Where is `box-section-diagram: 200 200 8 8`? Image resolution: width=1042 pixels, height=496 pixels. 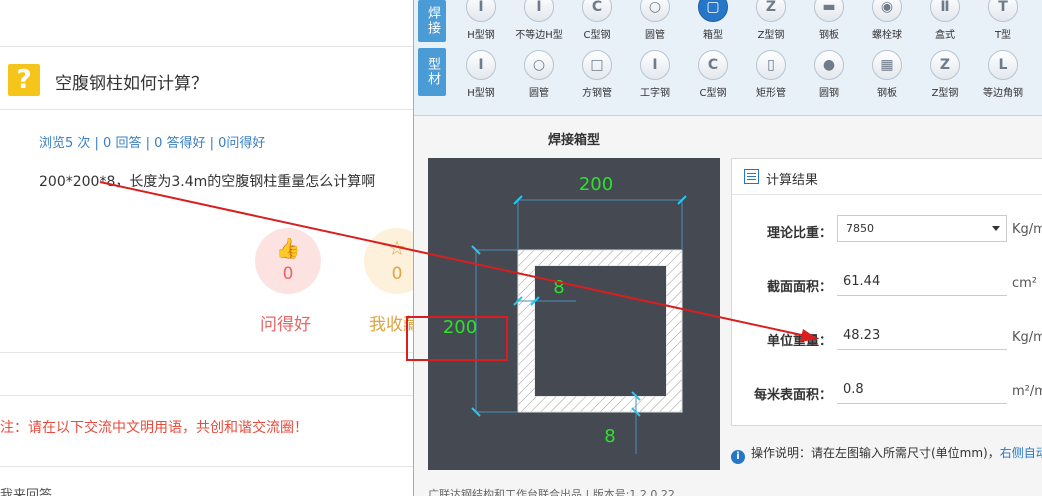 box-section-diagram: 200 200 8 8 is located at coordinates (565, 314).